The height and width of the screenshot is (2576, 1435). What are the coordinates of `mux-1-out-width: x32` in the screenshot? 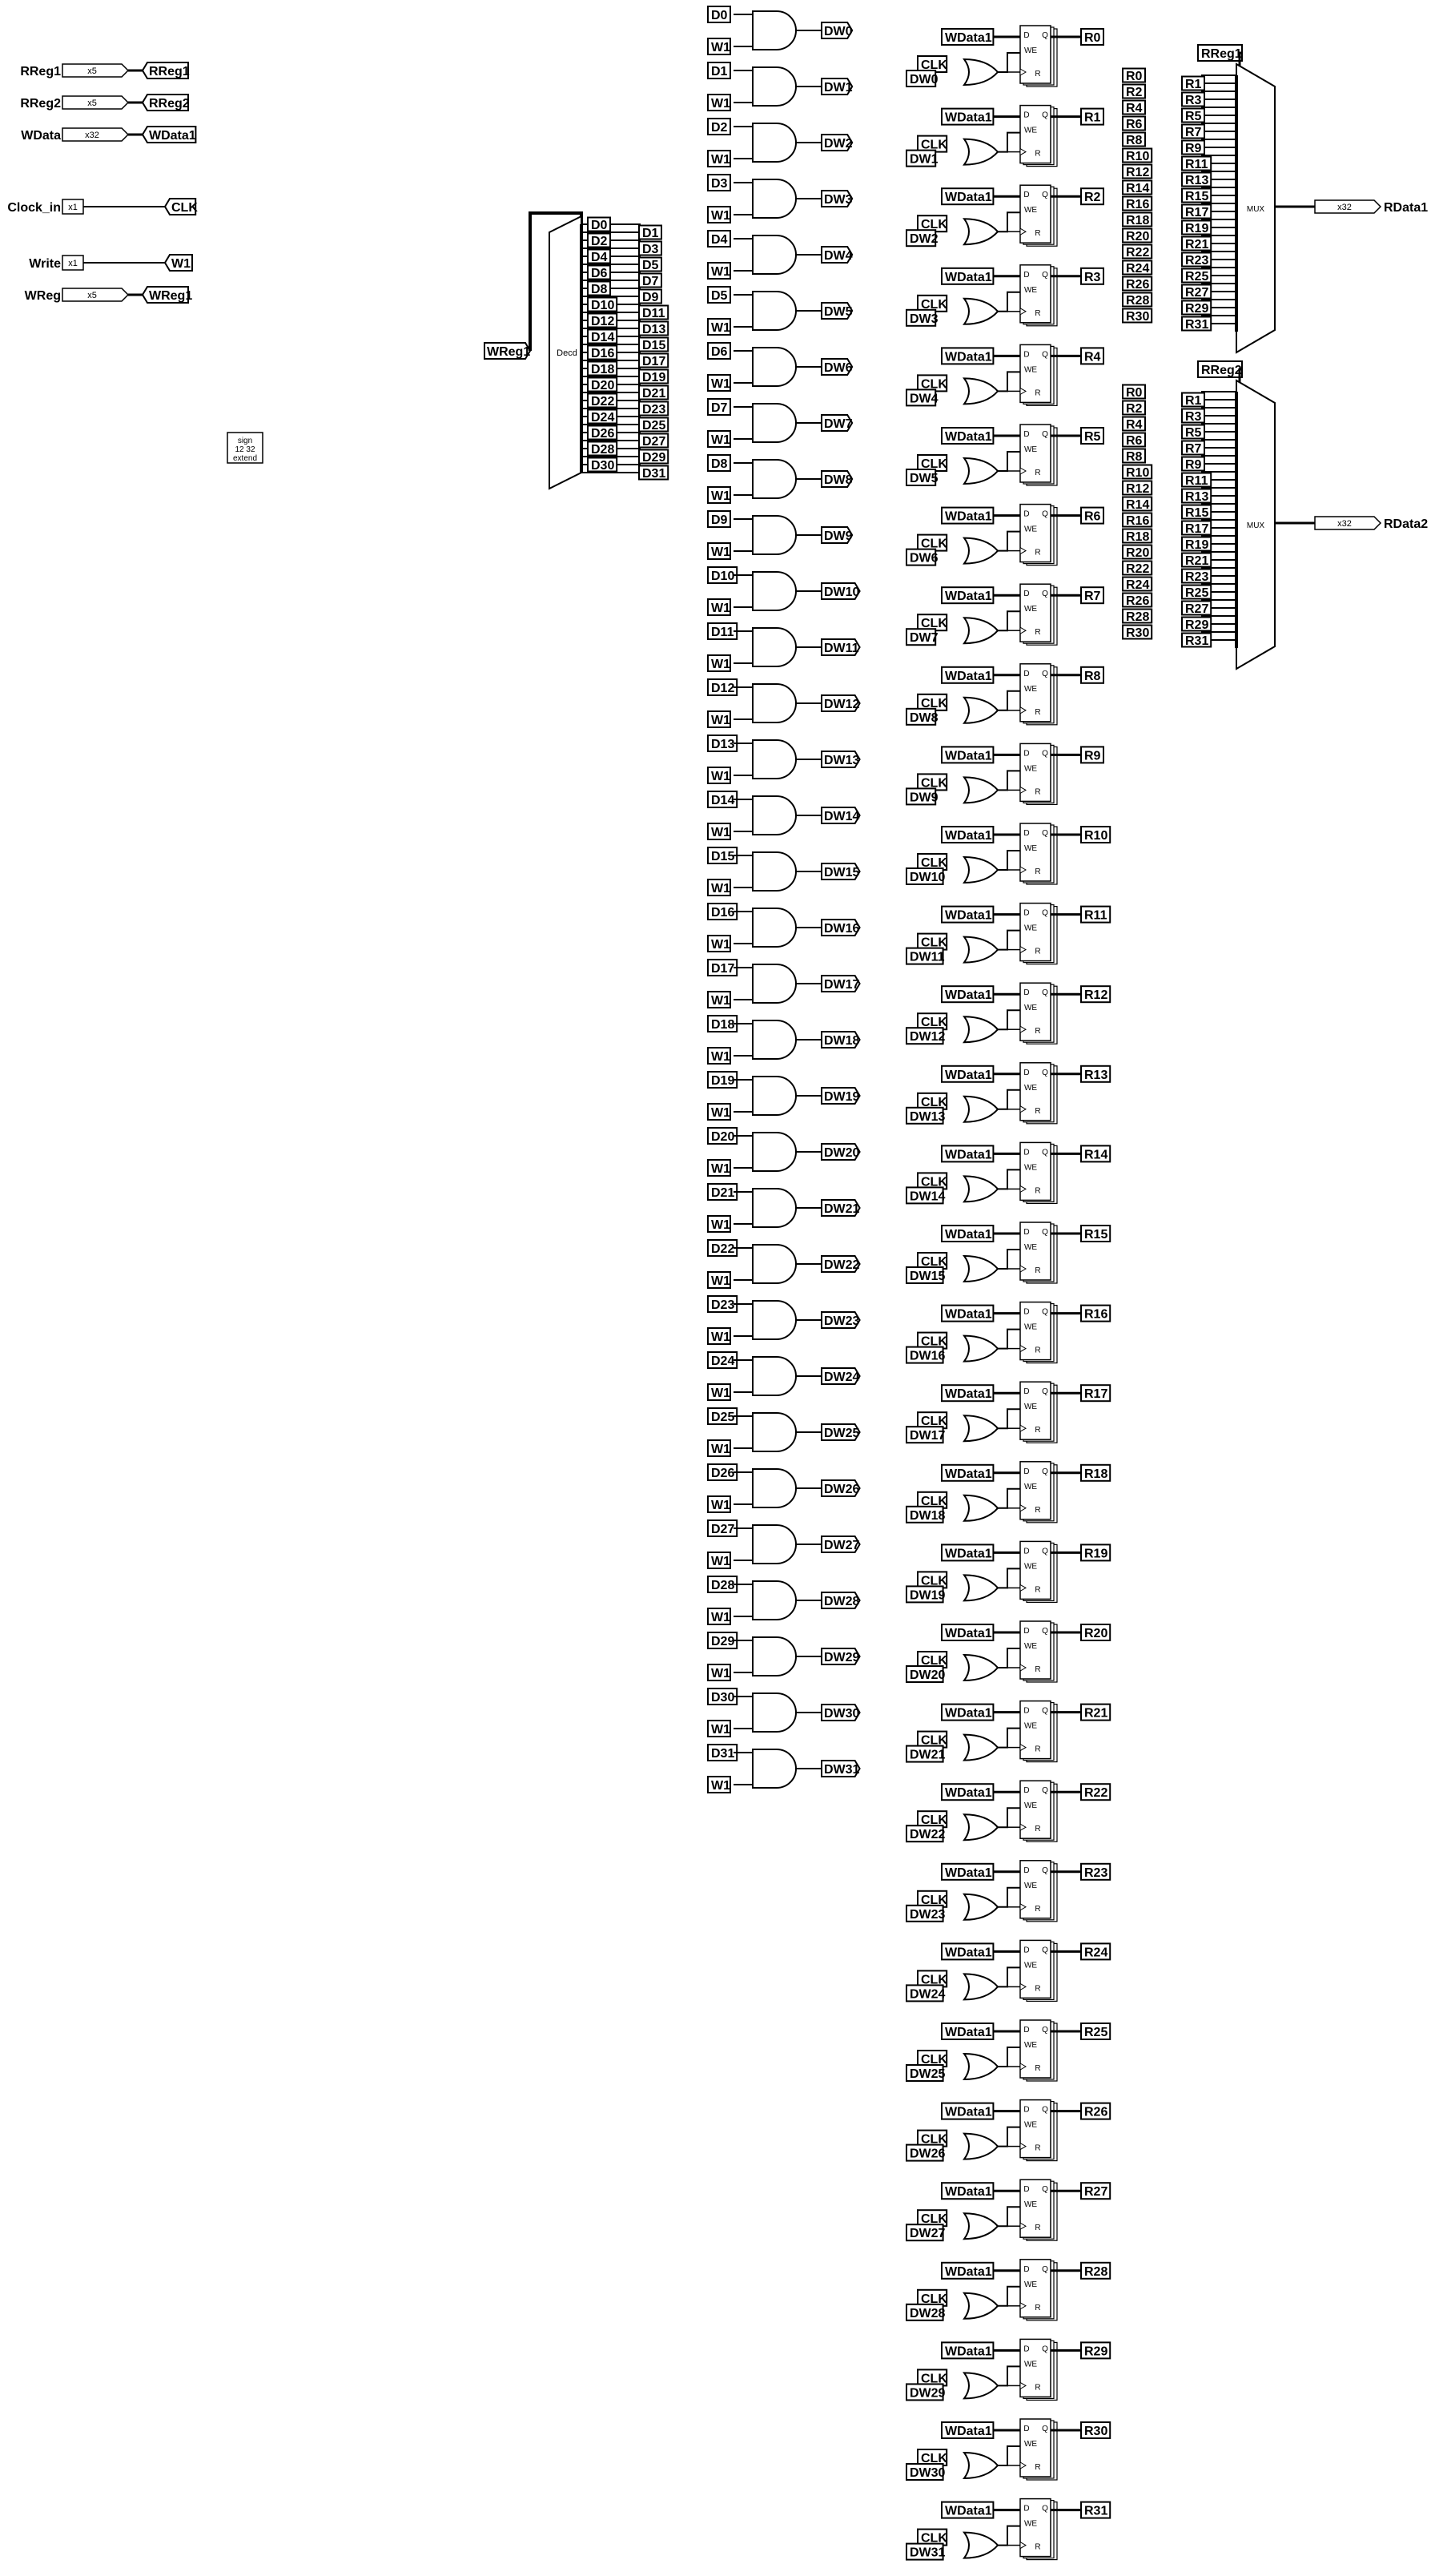 It's located at (1344, 207).